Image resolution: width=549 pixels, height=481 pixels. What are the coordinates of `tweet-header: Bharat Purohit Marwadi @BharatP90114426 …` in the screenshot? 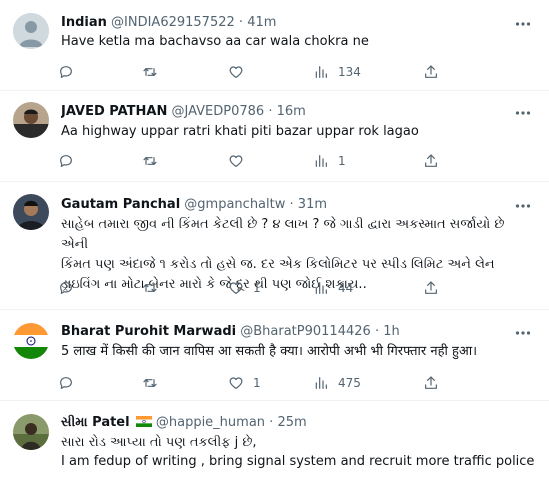 It's located at (285, 332).